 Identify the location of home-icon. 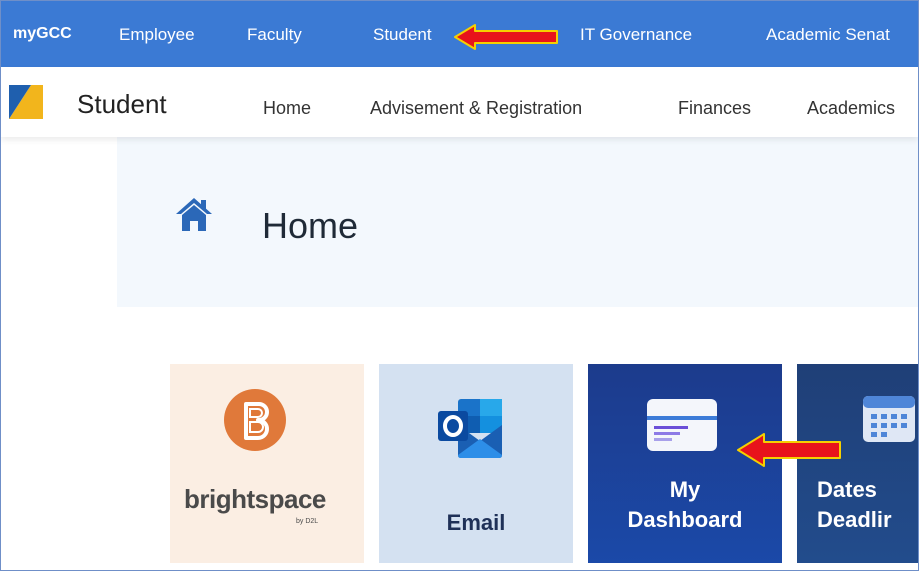
(194, 214).